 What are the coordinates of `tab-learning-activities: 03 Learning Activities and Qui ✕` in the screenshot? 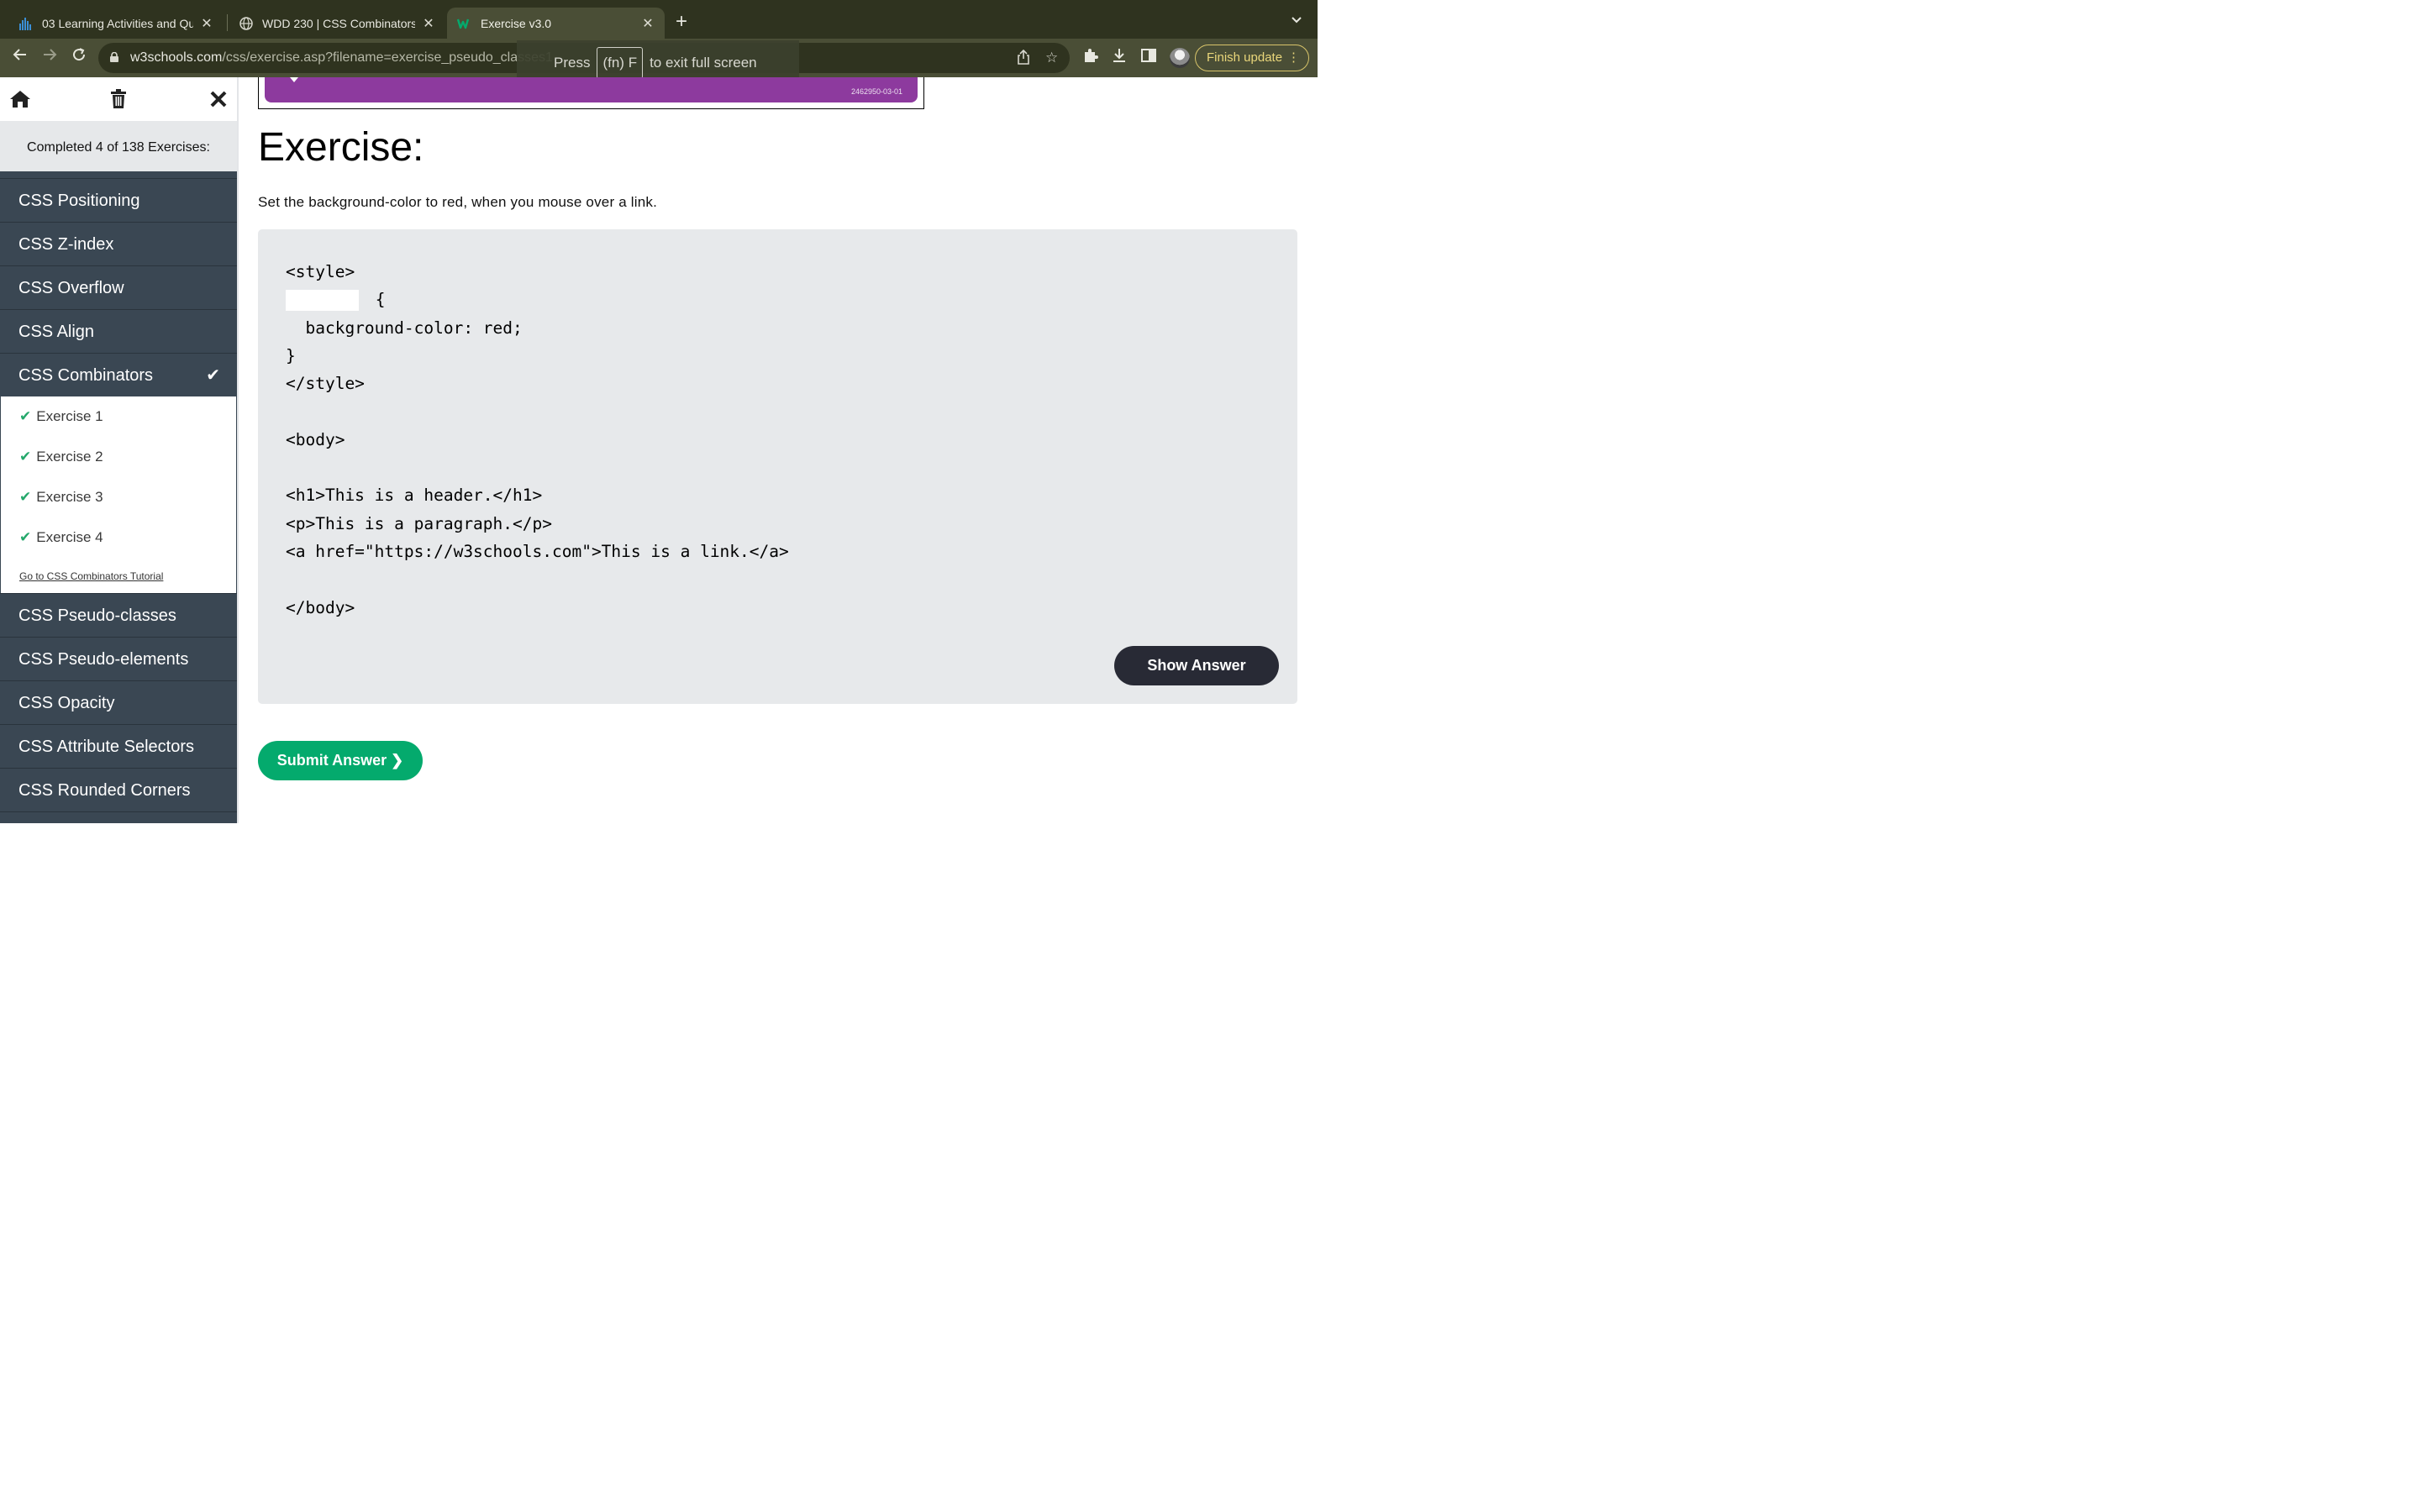 It's located at (116, 23).